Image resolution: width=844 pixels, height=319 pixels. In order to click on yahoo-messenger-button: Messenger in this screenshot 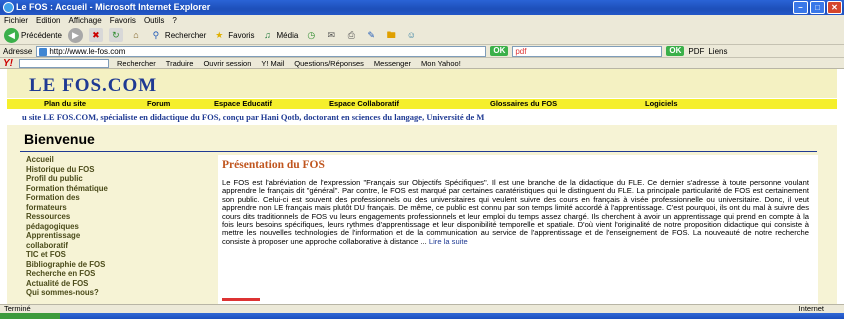, I will do `click(392, 63)`.